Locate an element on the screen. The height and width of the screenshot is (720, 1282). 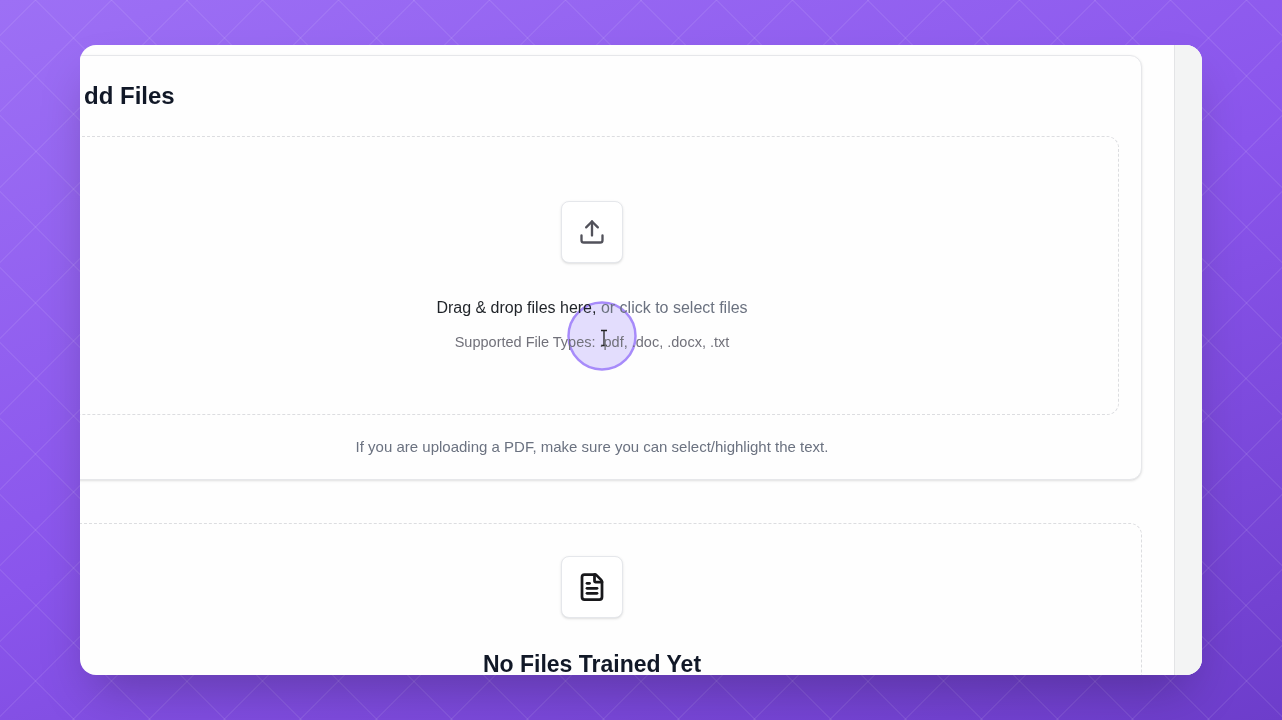
select-files-link: or click to select files is located at coordinates (674, 307).